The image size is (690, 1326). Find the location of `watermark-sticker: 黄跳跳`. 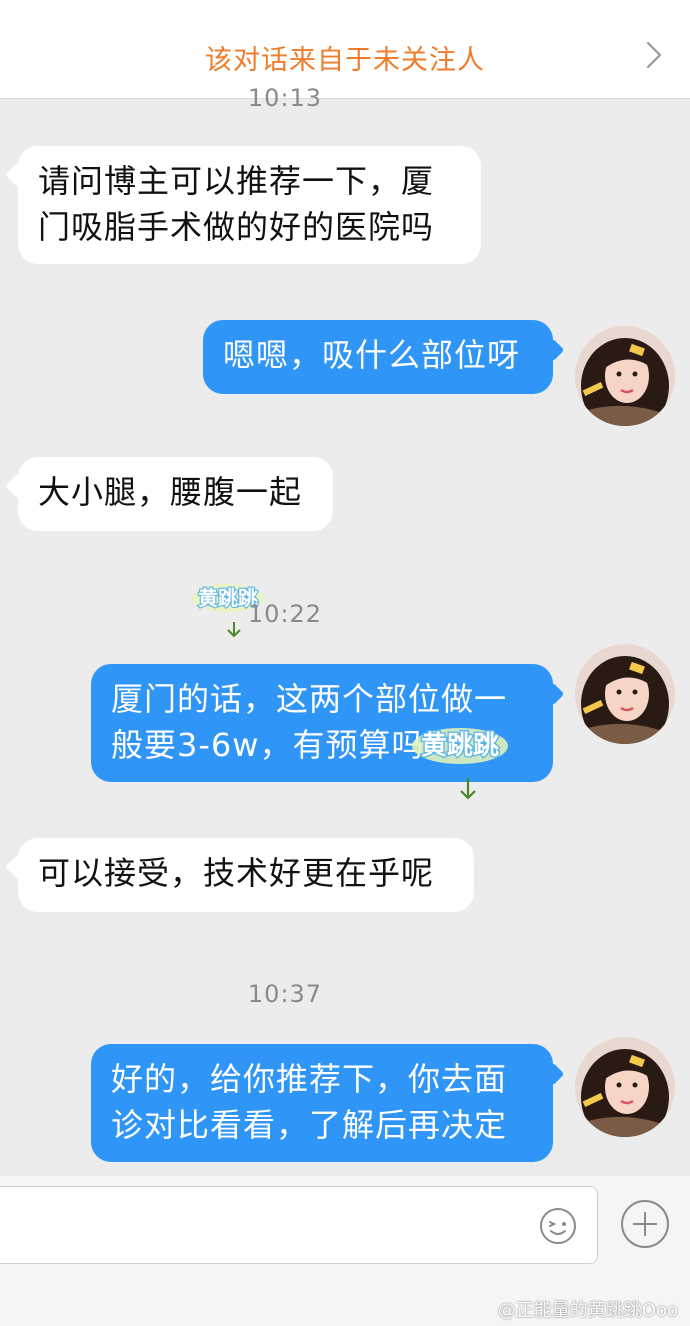

watermark-sticker: 黄跳跳 is located at coordinates (460, 764).